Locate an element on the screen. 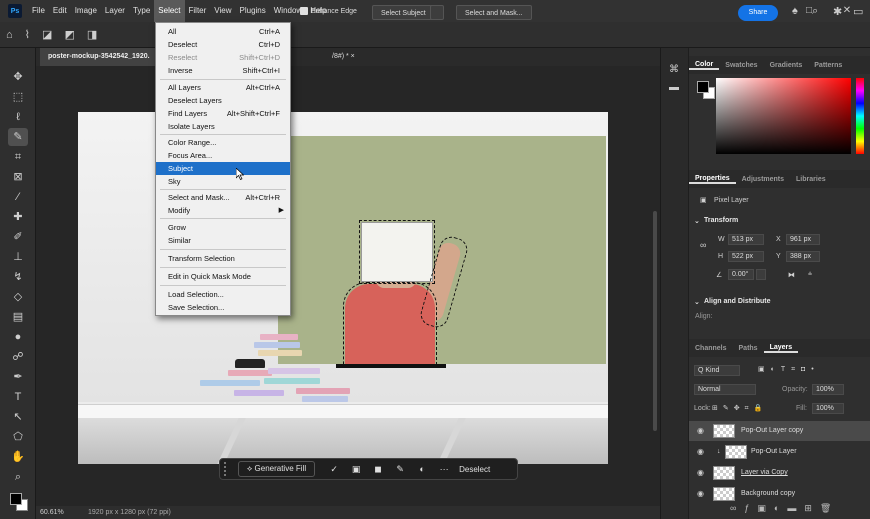 The image size is (870, 519). angle-field: 0.00° is located at coordinates (741, 274).